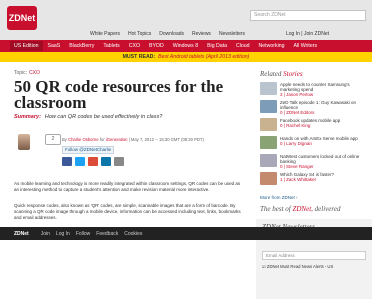  What do you see at coordinates (156, 46) in the screenshot?
I see `nav-byod: BYOD` at bounding box center [156, 46].